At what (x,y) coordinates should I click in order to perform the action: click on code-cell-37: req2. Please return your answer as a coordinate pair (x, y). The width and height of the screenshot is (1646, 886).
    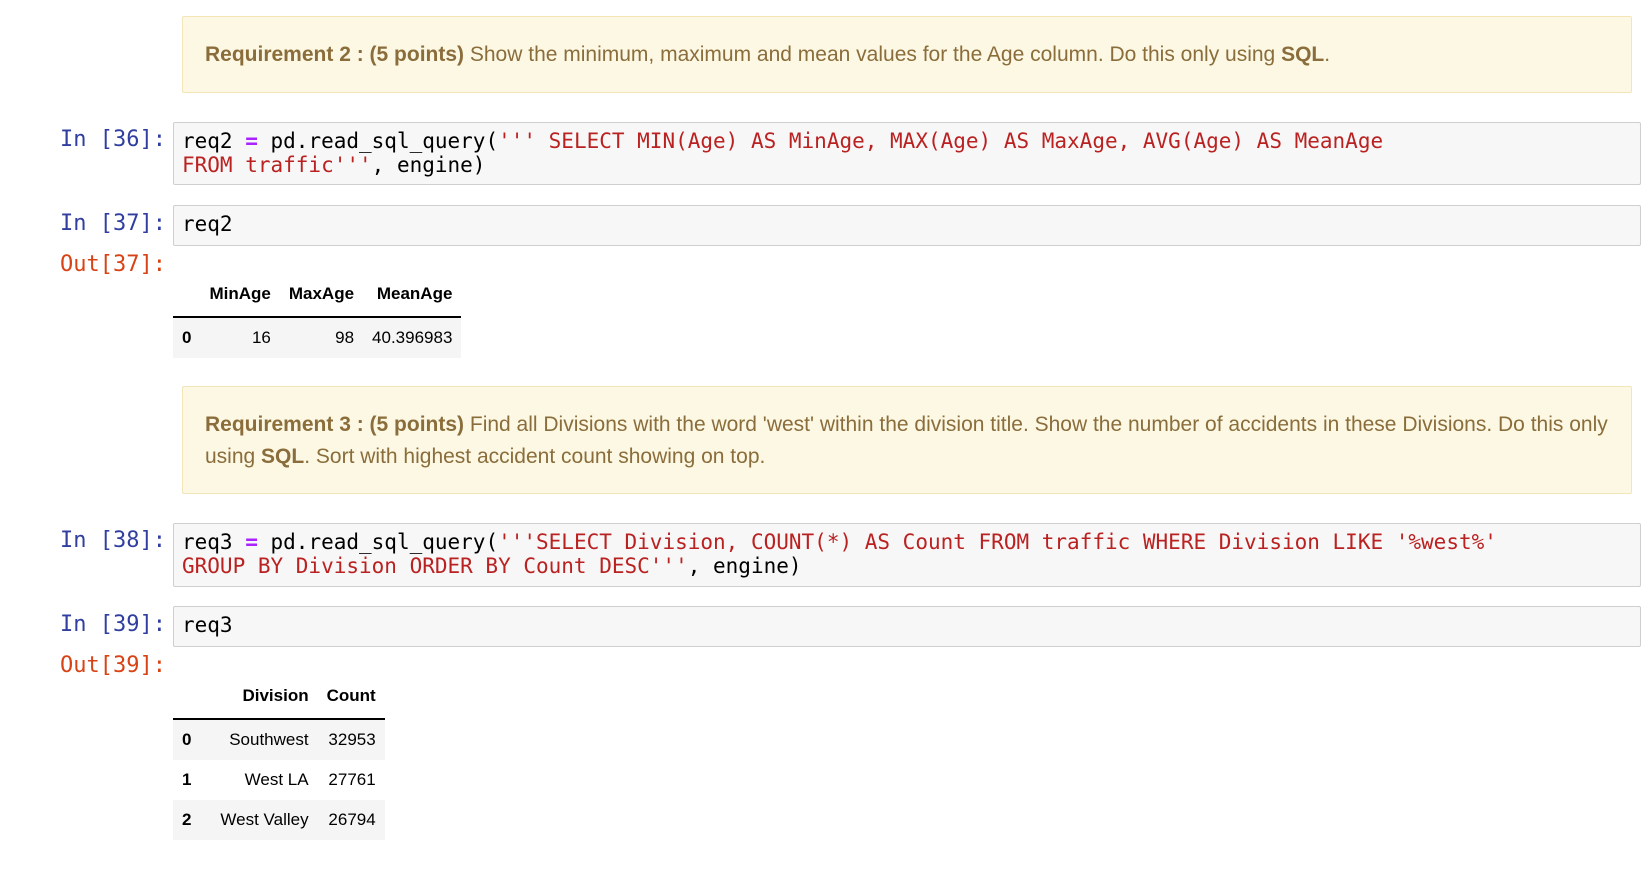
    Looking at the image, I should click on (907, 225).